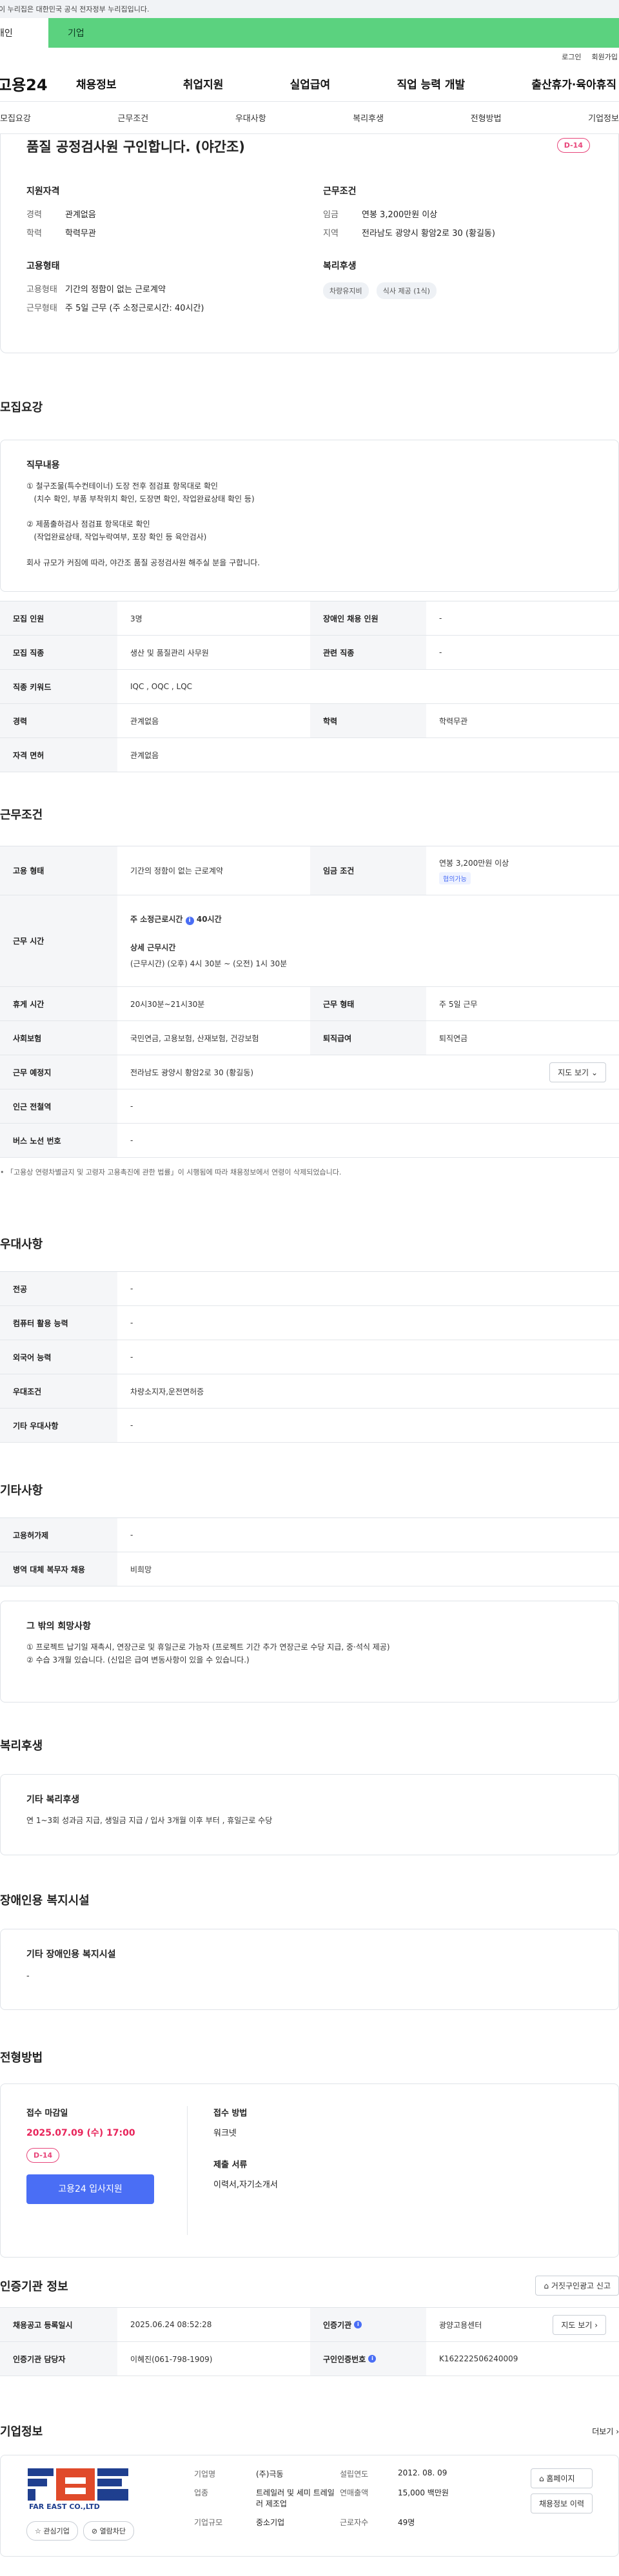  Describe the element at coordinates (406, 2523) in the screenshot. I see `staff-value: 49명` at that location.